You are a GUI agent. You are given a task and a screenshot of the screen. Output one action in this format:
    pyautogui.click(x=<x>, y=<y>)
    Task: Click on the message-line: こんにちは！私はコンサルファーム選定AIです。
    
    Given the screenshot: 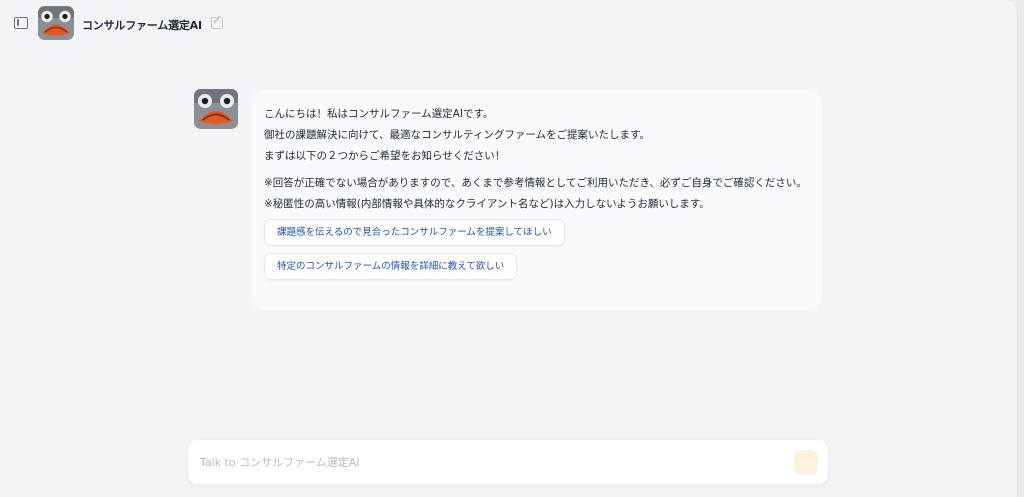 What is the action you would take?
    pyautogui.click(x=379, y=114)
    